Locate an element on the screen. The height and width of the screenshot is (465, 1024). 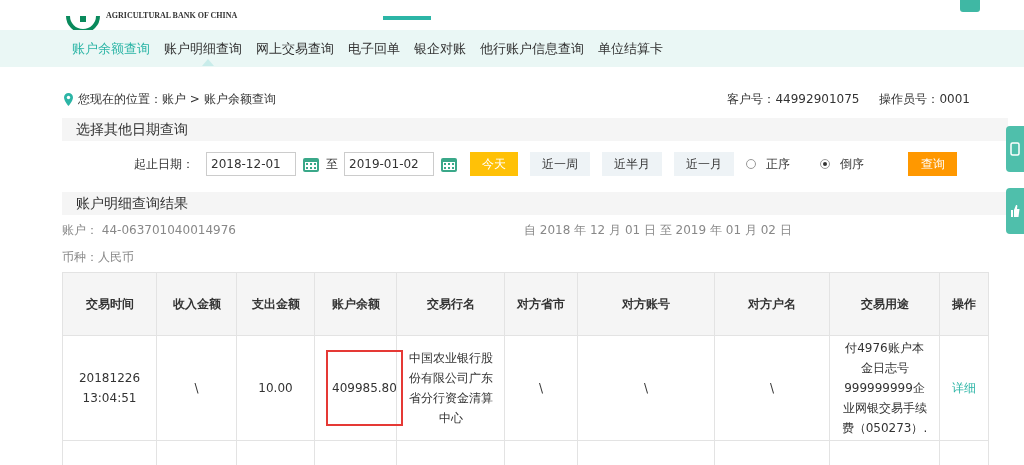
logo-text: AGRICULTURAL BANK OF CHINA is located at coordinates (172, 16).